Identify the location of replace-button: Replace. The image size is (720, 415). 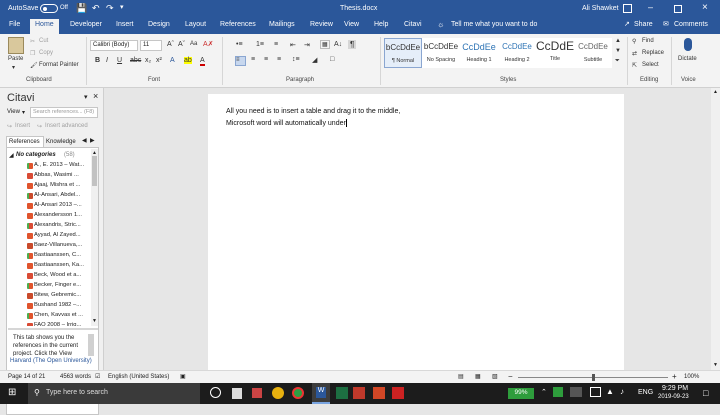
(653, 53).